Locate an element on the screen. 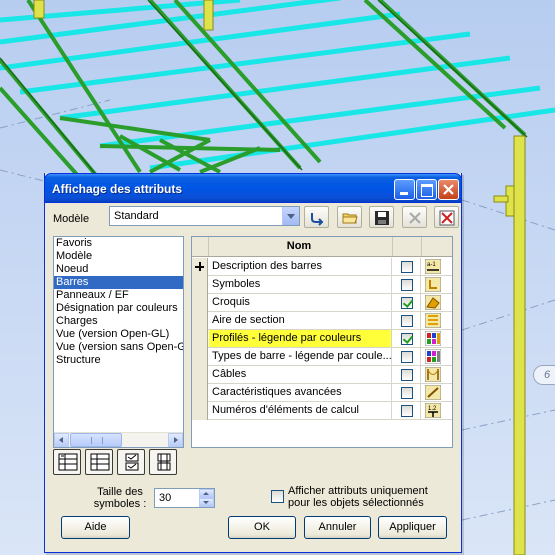 Image resolution: width=555 pixels, height=555 pixels. category-item: Vue (version Open-GL) is located at coordinates (118, 334).